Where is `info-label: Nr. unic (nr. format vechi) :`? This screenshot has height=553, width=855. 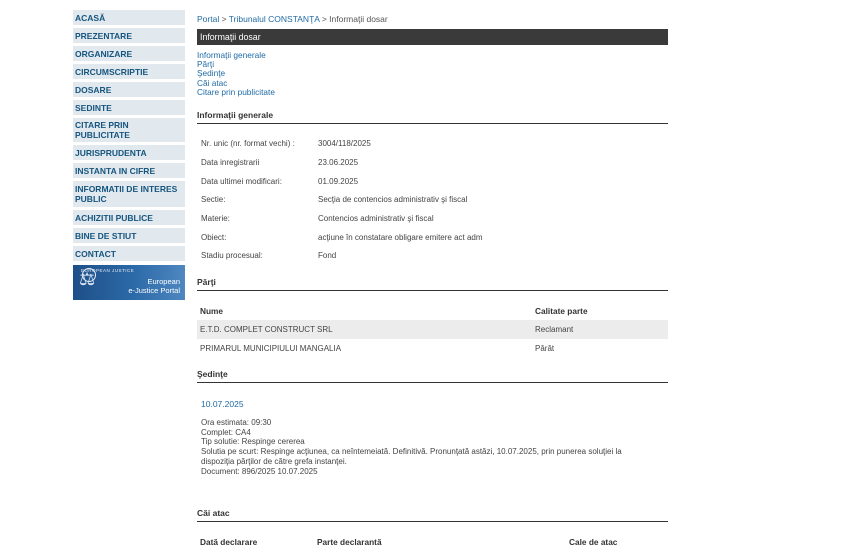
info-label: Nr. unic (nr. format vechi) : is located at coordinates (248, 143).